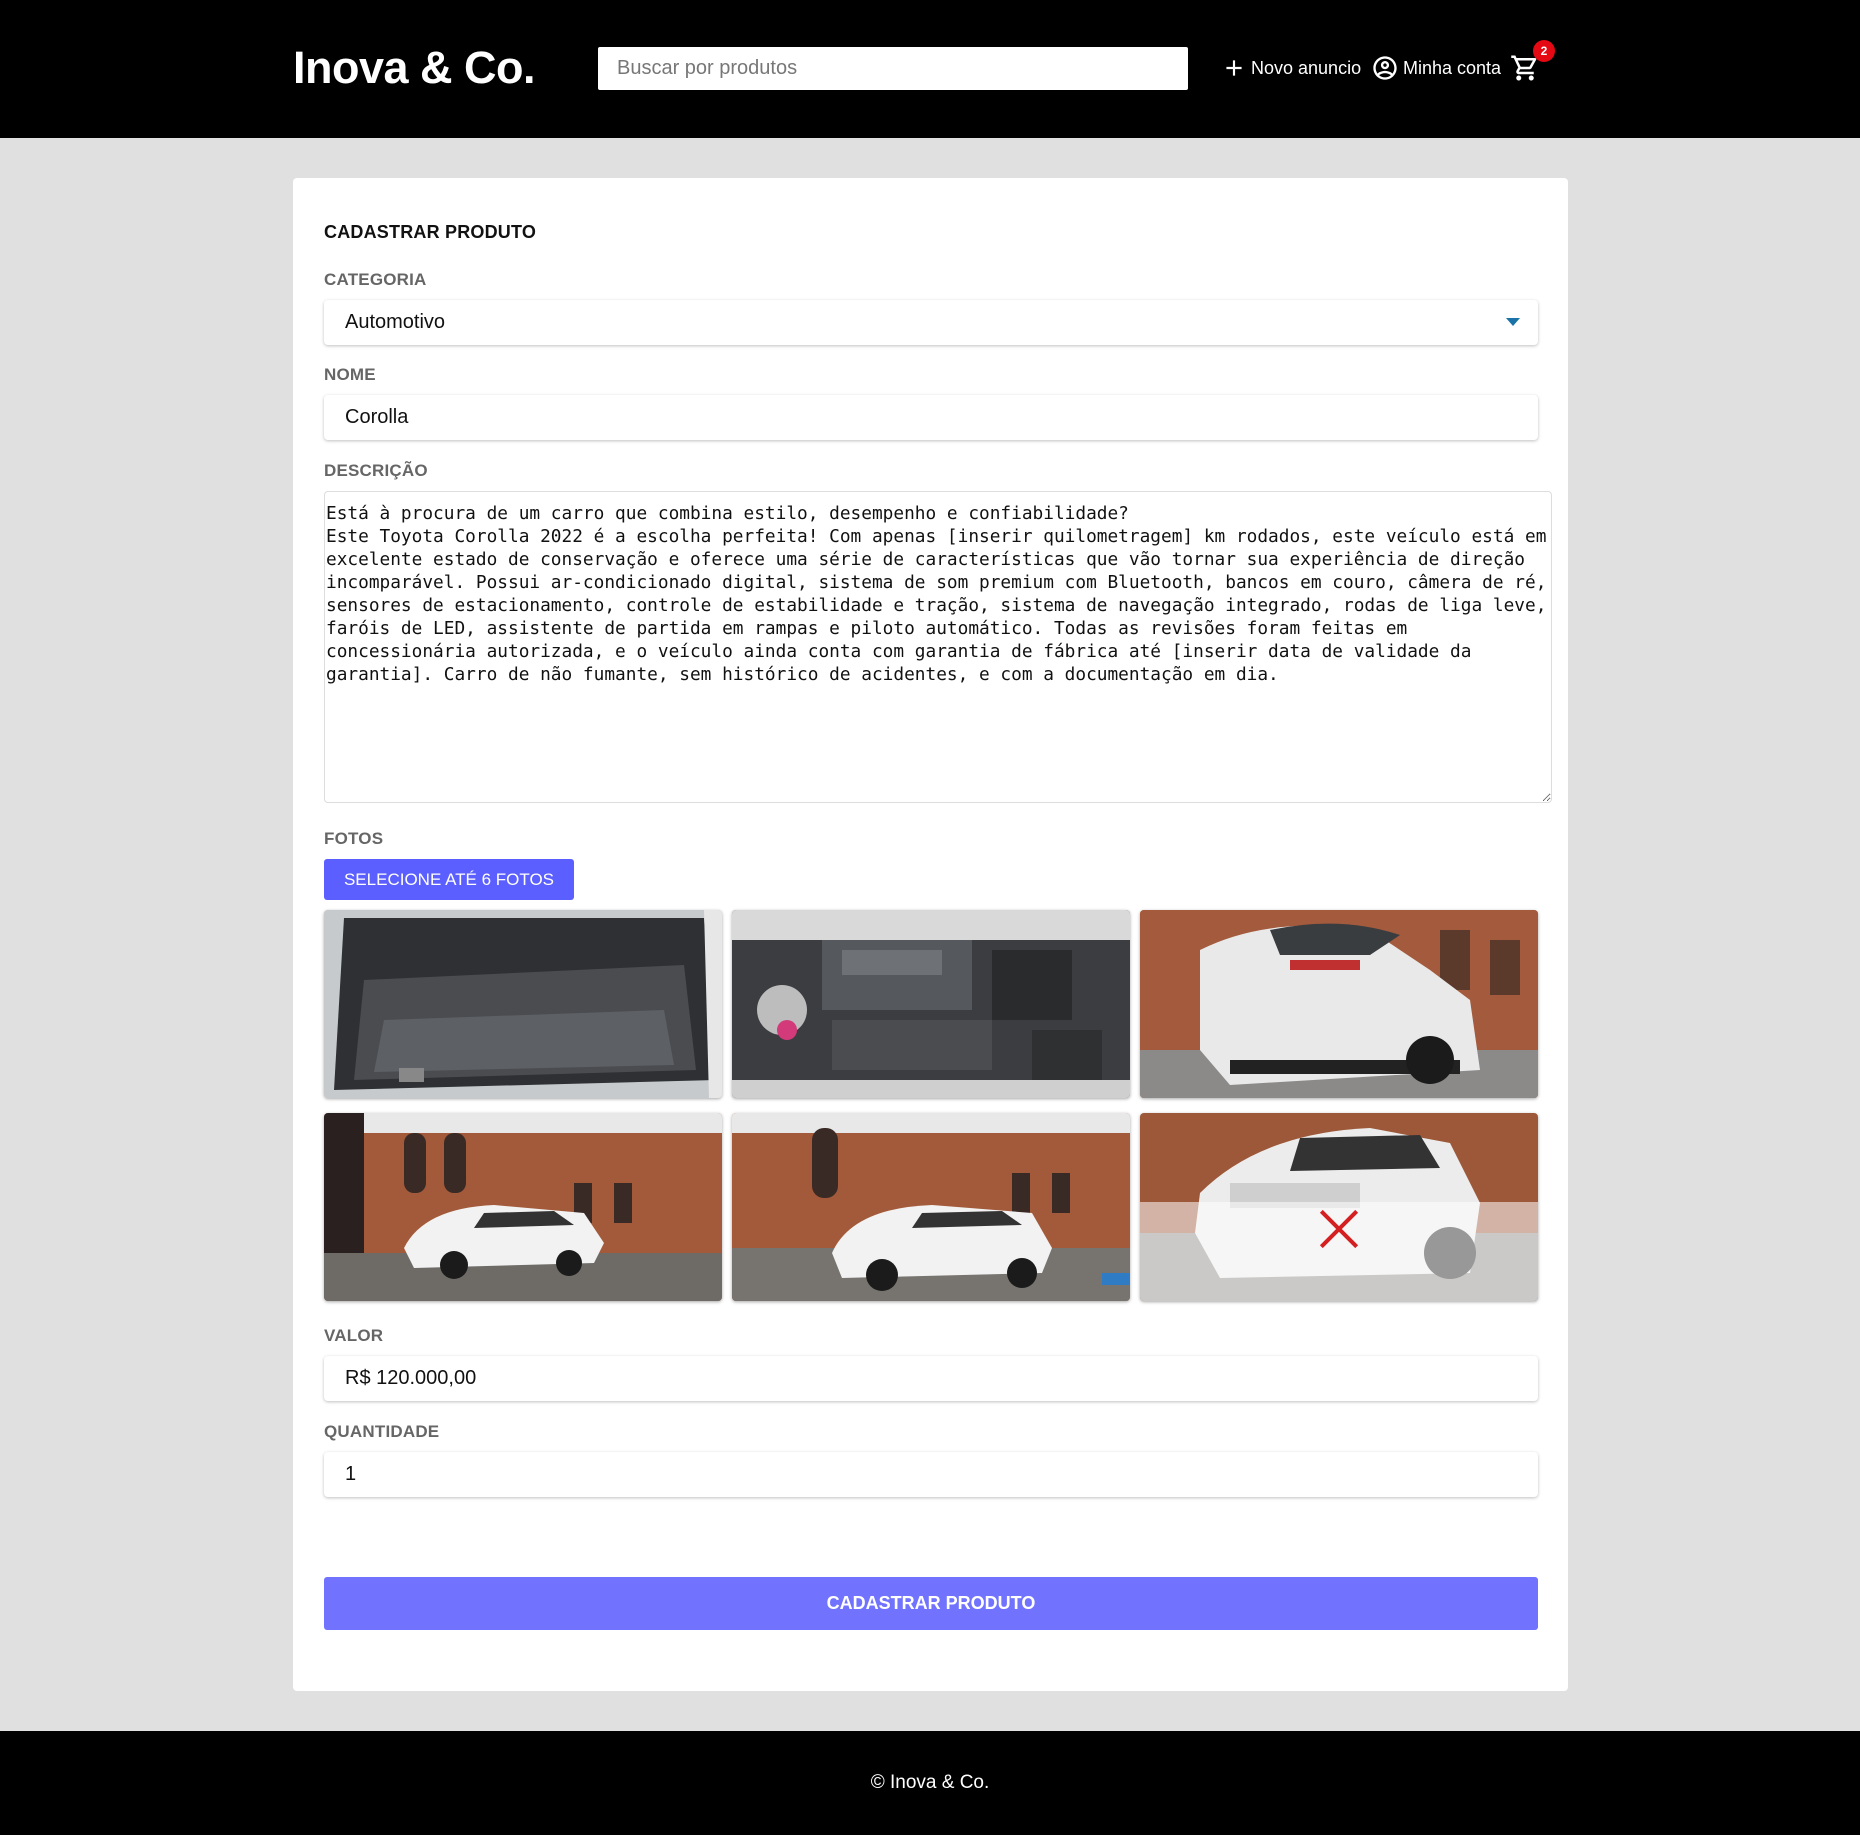  Describe the element at coordinates (1513, 322) in the screenshot. I see `dropdown-arrow-icon` at that location.